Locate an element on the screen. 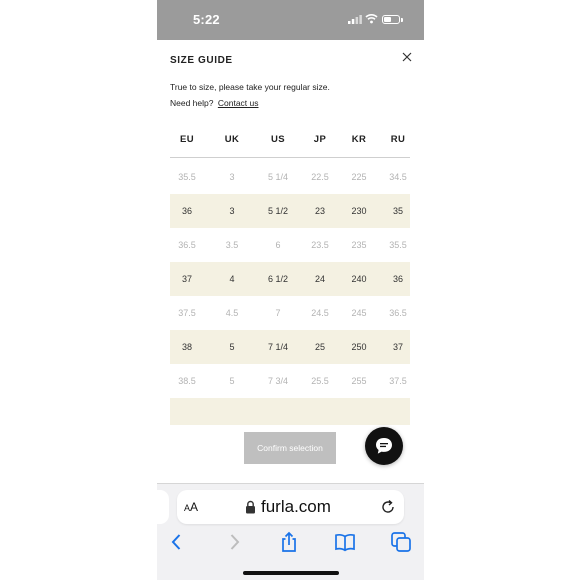 Image resolution: width=580 pixels, height=580 pixels. status-bar: 5:22 is located at coordinates (290, 20).